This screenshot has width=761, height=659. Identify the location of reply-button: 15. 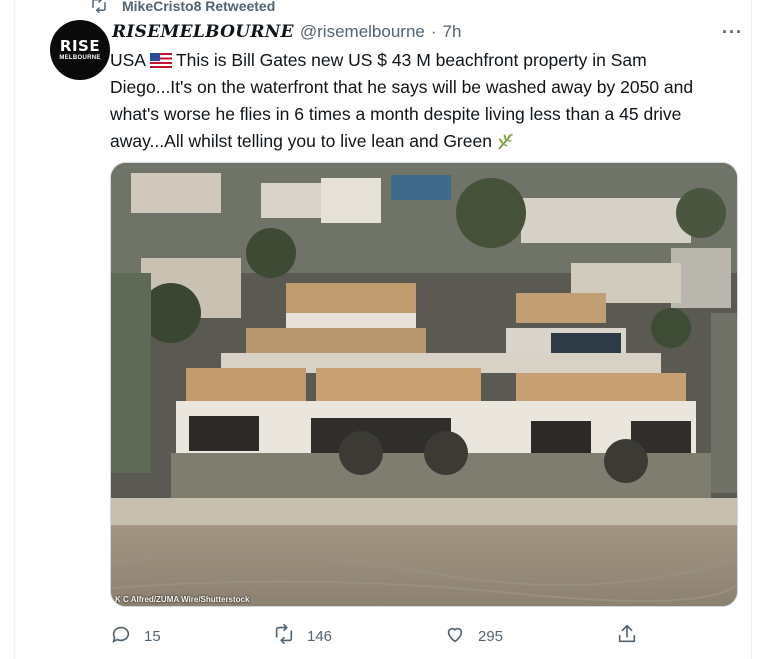
(135, 636).